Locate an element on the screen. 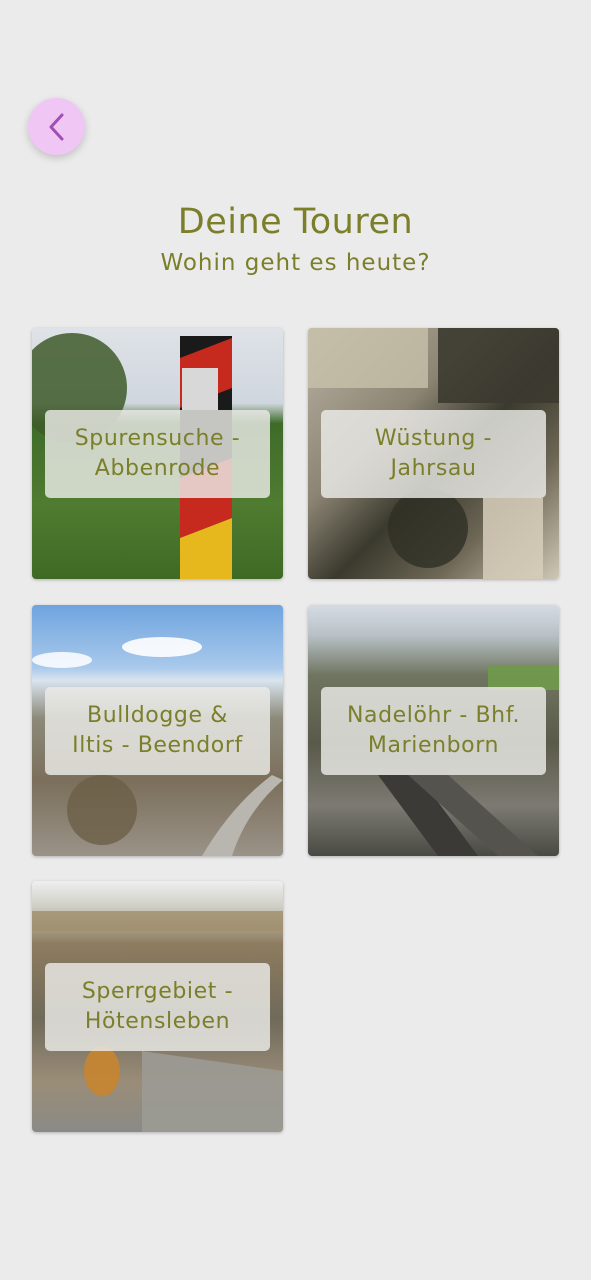 Image resolution: width=591 pixels, height=1280 pixels. tour-label: Nadelöhr - Bhf. Marienborn is located at coordinates (433, 731).